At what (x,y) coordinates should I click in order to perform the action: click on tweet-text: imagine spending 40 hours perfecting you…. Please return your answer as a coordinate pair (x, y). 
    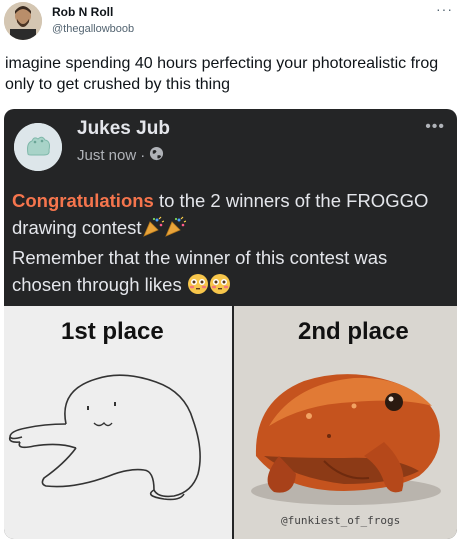
    Looking at the image, I should click on (222, 74).